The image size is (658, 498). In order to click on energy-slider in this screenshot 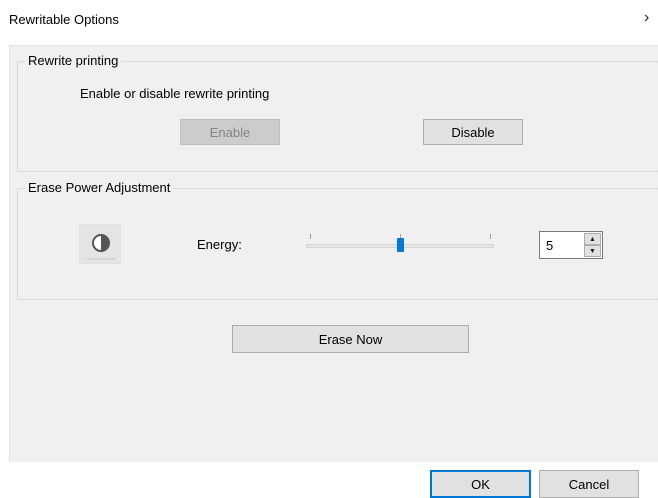, I will do `click(401, 243)`.